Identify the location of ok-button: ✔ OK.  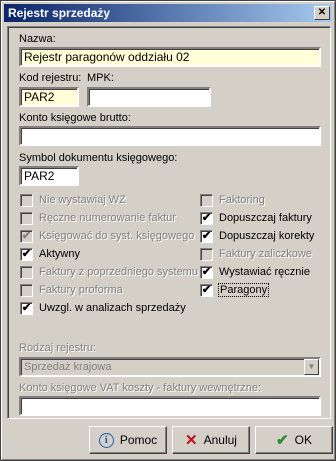
(294, 440).